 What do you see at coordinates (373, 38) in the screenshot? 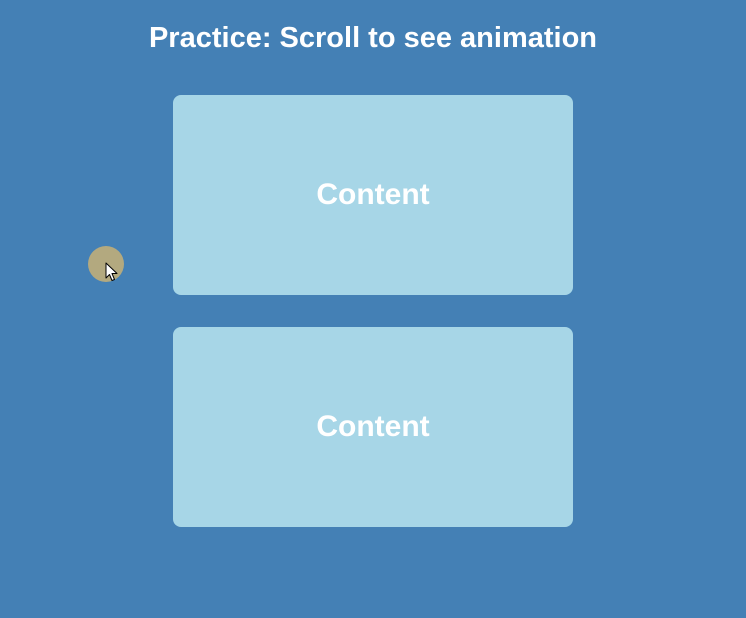
I see `page-title: Practice: Scroll to see animation` at bounding box center [373, 38].